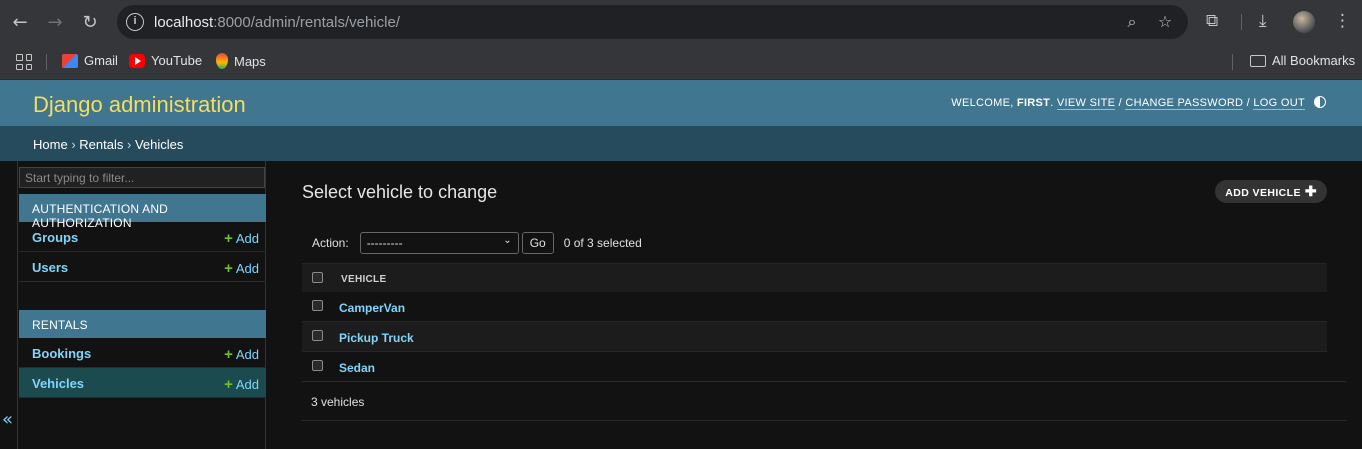  Describe the element at coordinates (814, 307) in the screenshot. I see `table-row: CamperVan` at that location.